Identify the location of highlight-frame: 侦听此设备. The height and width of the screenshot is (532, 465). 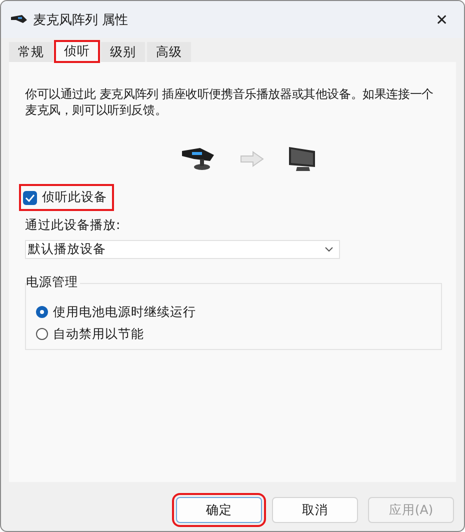
(66, 197).